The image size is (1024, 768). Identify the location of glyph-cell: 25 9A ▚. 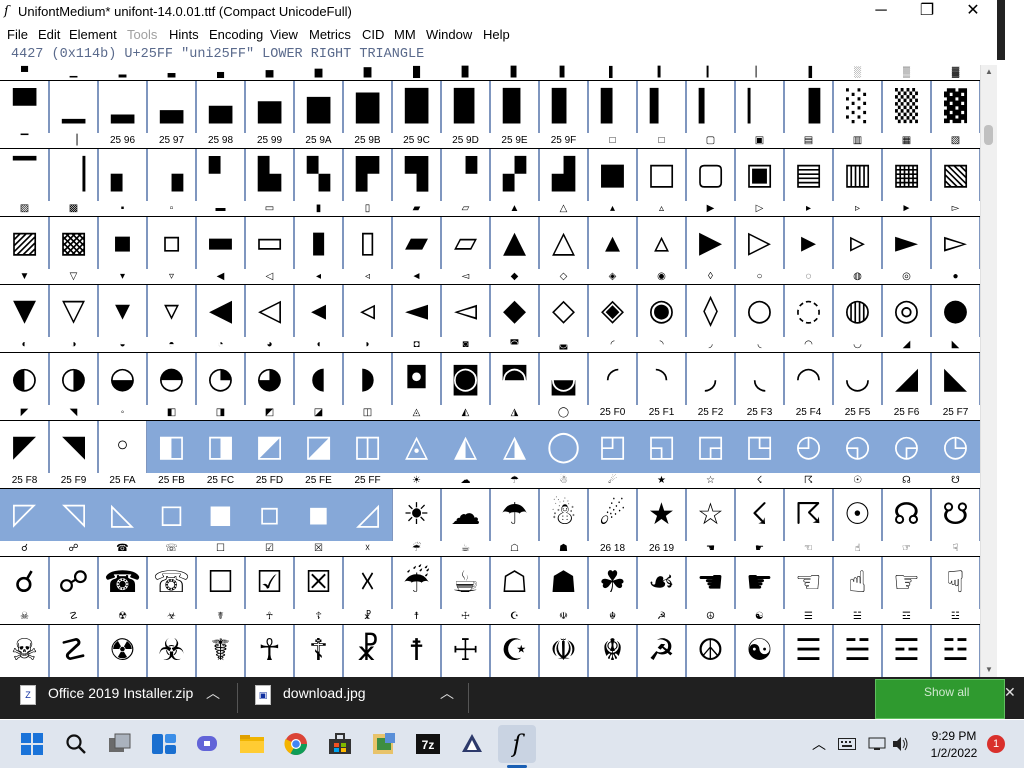
(318, 167).